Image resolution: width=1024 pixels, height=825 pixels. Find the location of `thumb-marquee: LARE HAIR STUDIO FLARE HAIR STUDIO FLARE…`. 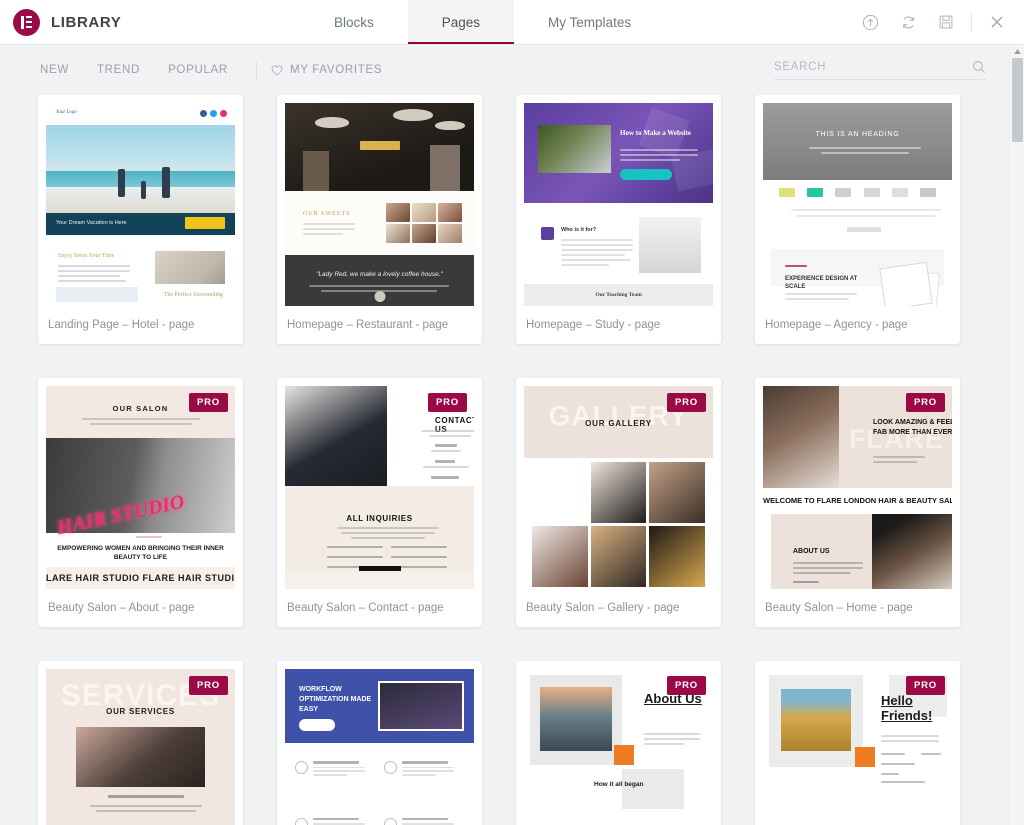

thumb-marquee: LARE HAIR STUDIO FLARE HAIR STUDIO FLARE… is located at coordinates (140, 578).